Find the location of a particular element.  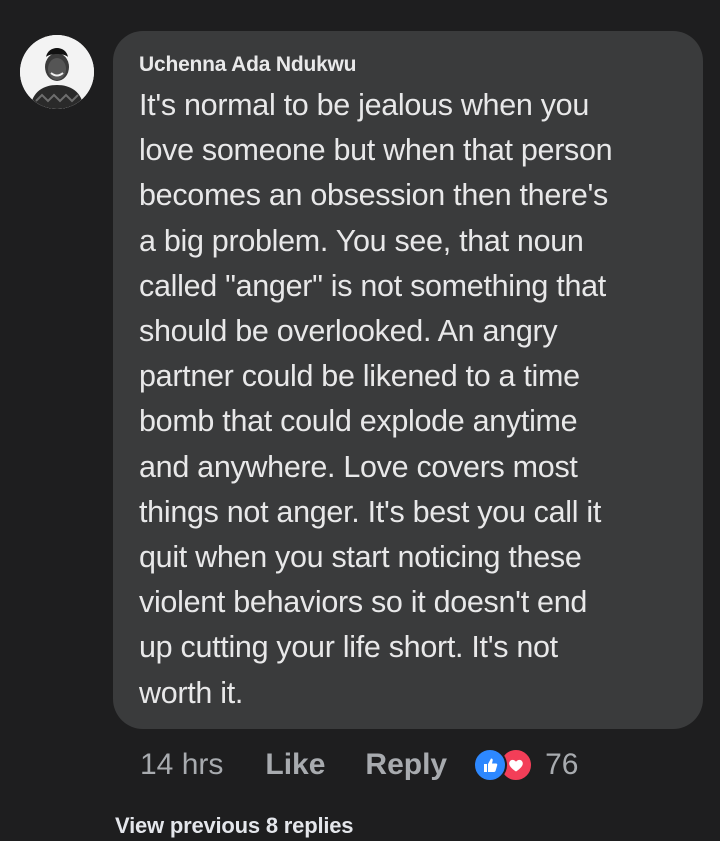

reactions-summary is located at coordinates (503, 765).